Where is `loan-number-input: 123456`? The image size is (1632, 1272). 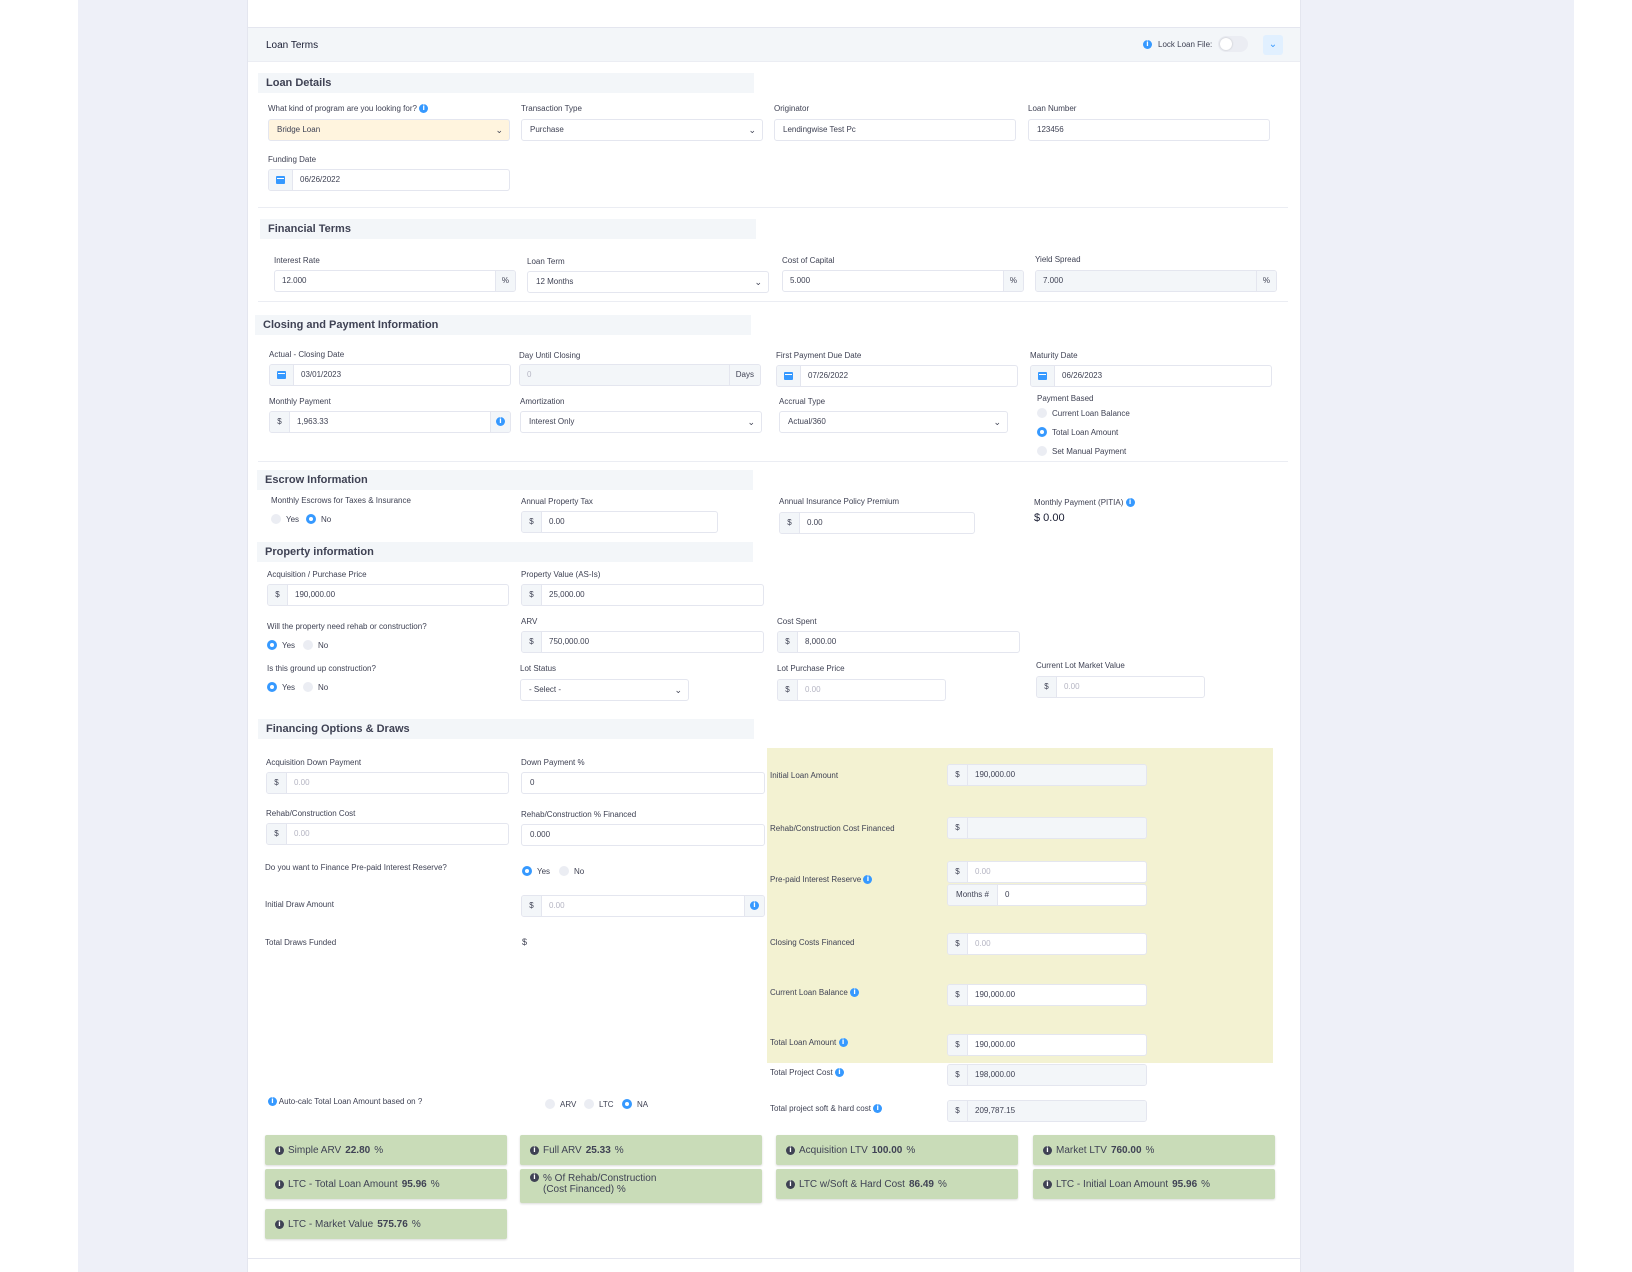
loan-number-input: 123456 is located at coordinates (1149, 130).